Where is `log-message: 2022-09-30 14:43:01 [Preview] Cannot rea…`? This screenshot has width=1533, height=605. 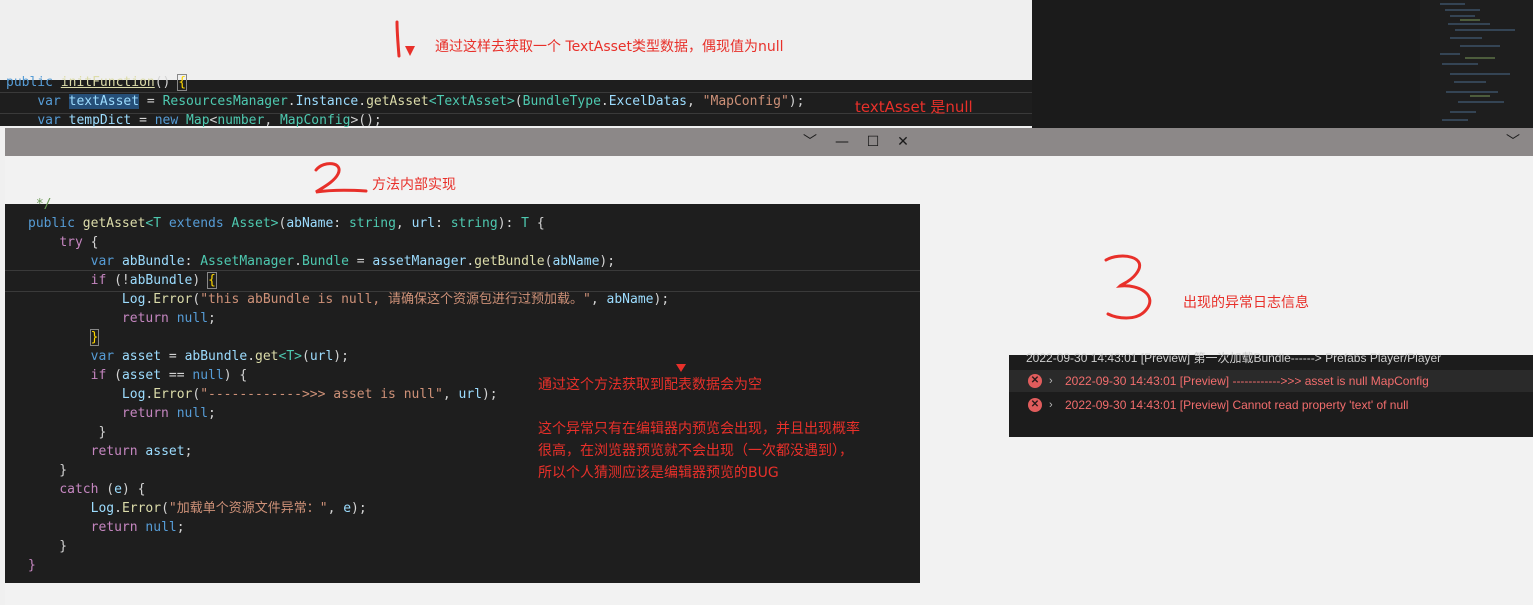
log-message: 2022-09-30 14:43:01 [Preview] Cannot rea… is located at coordinates (1237, 405).